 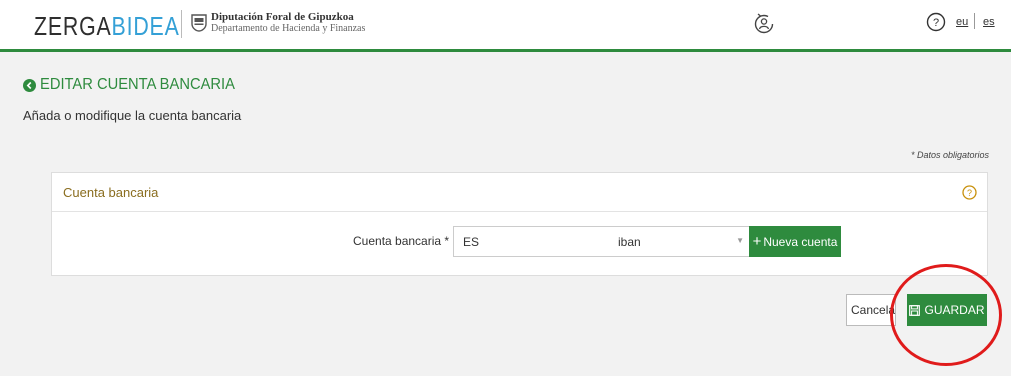 What do you see at coordinates (974, 21) in the screenshot?
I see `lang-divider` at bounding box center [974, 21].